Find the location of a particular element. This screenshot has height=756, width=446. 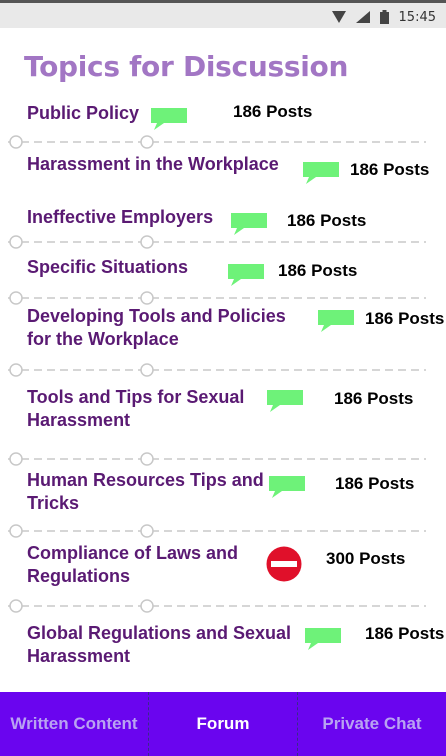

nav-tab-written-content: Written Content is located at coordinates (74, 724).